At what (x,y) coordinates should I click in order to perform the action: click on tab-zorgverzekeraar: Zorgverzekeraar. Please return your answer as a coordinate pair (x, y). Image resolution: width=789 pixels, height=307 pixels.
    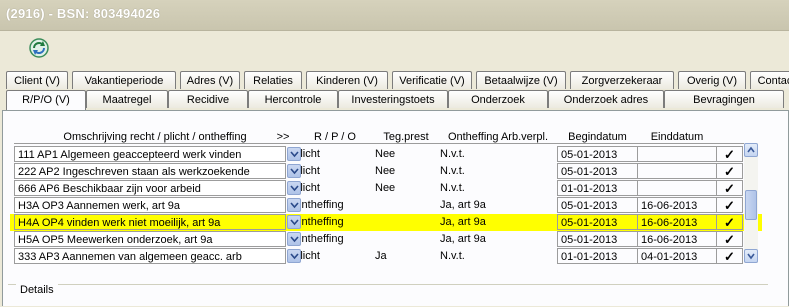
    Looking at the image, I should click on (622, 80).